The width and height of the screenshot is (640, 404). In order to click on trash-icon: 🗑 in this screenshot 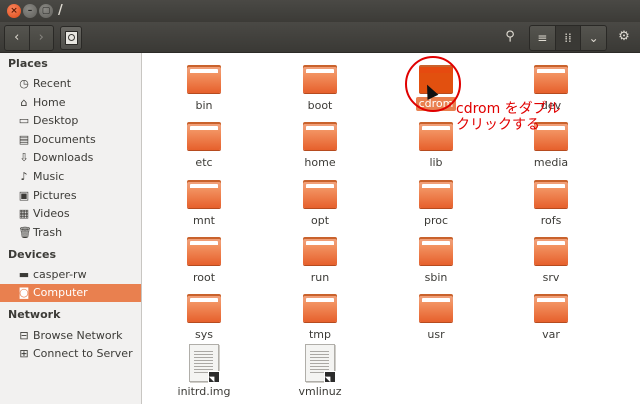, I will do `click(25, 232)`.